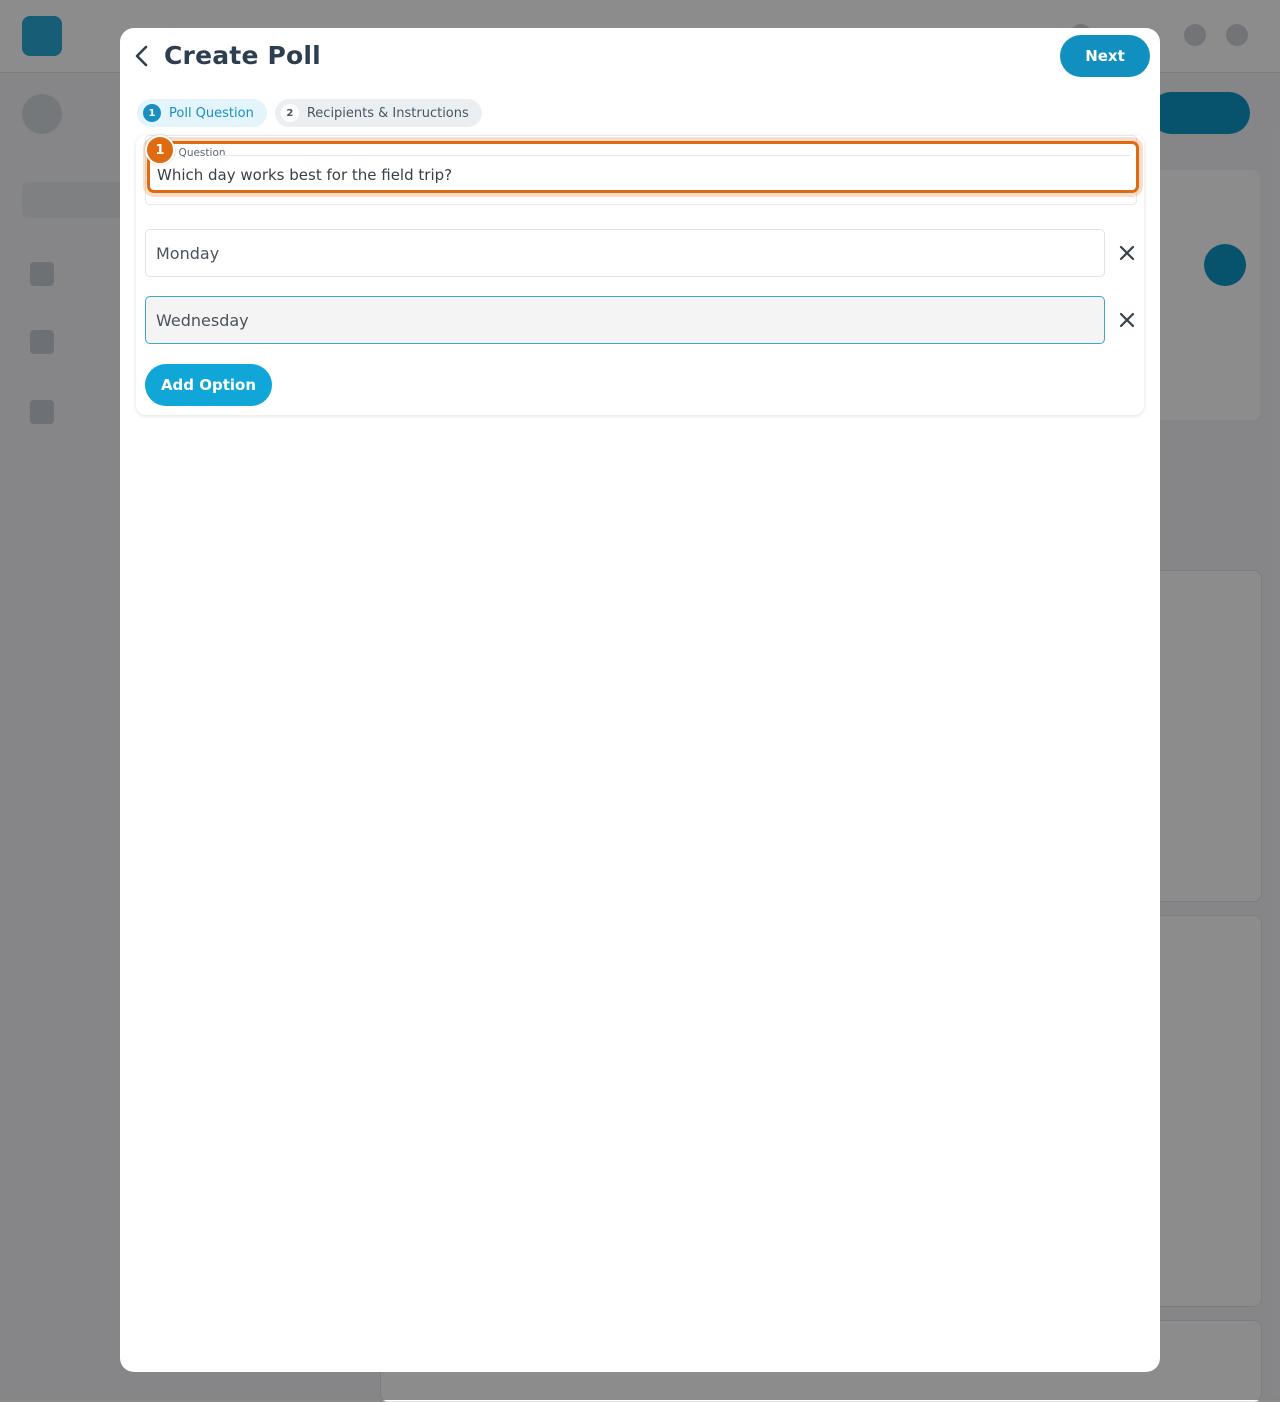 The height and width of the screenshot is (1402, 1280). I want to click on next-button: Next, so click(1105, 56).